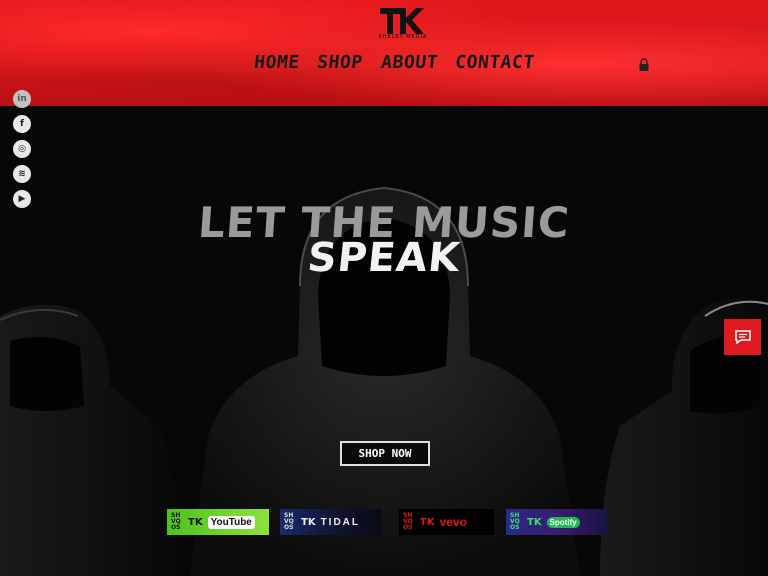 The height and width of the screenshot is (576, 768). I want to click on cart-icon, so click(644, 64).